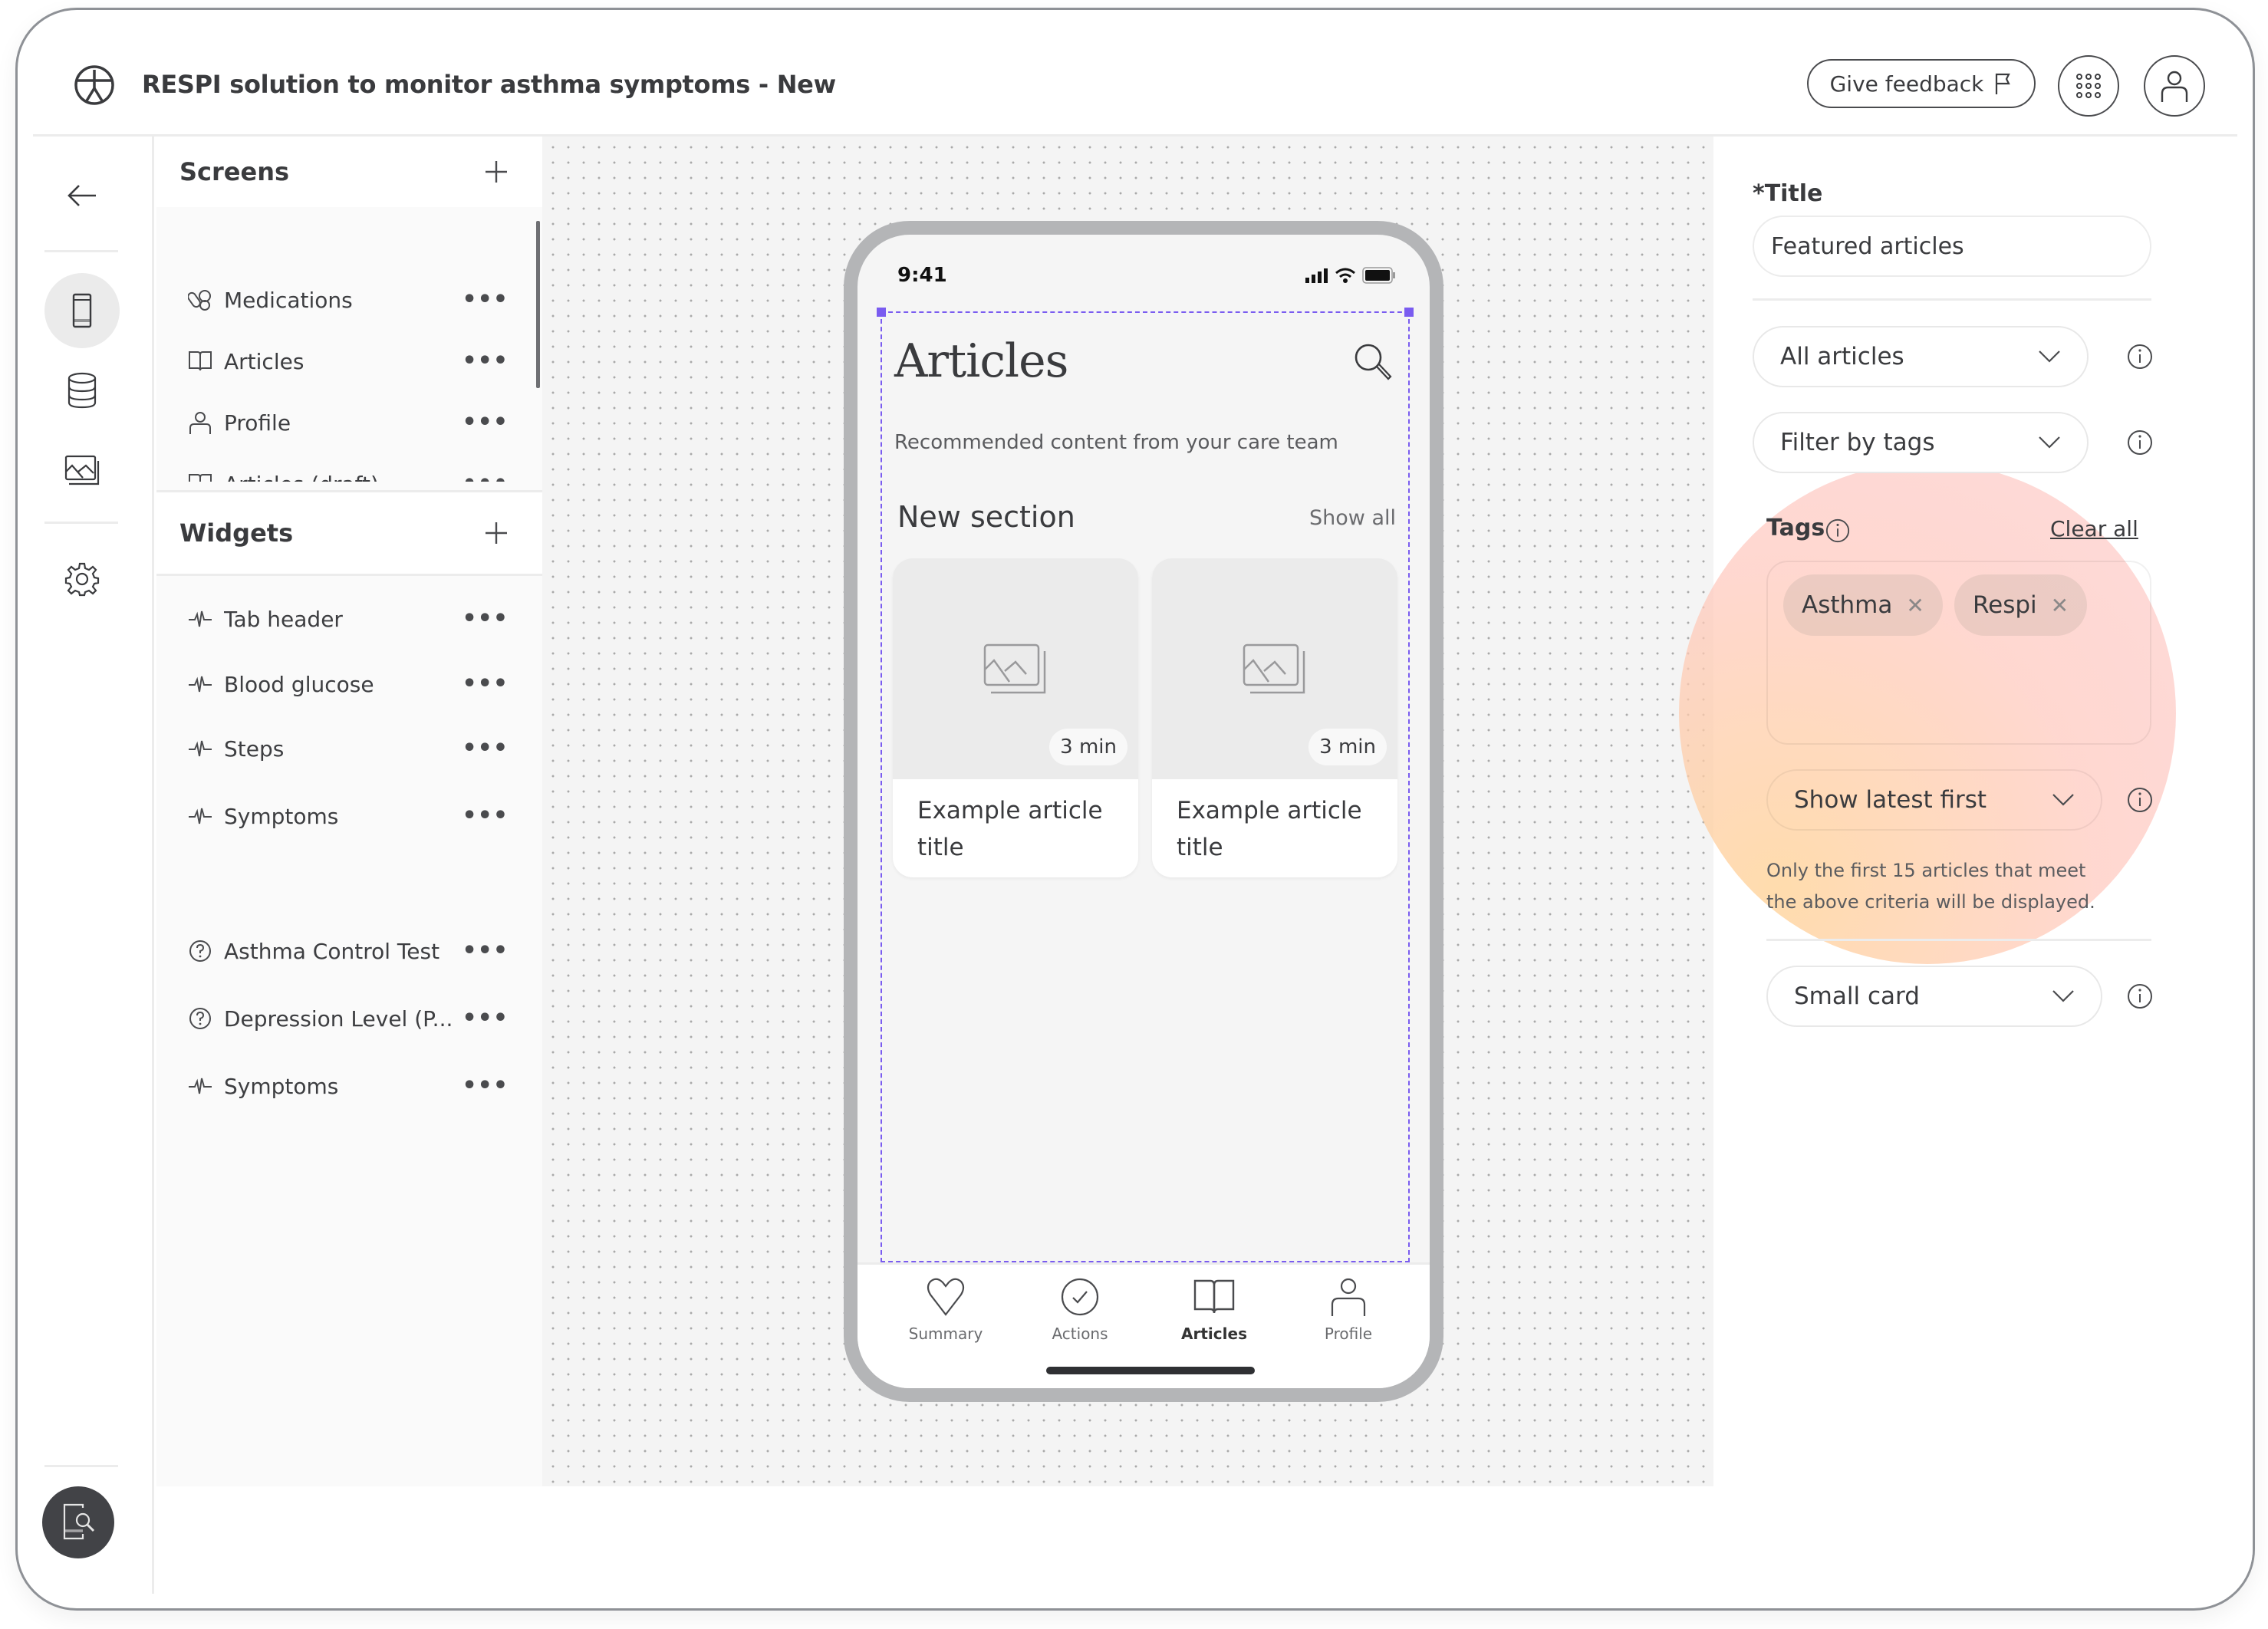 Image resolution: width=2268 pixels, height=1629 pixels. I want to click on card-layout-value: Small card, so click(1857, 996).